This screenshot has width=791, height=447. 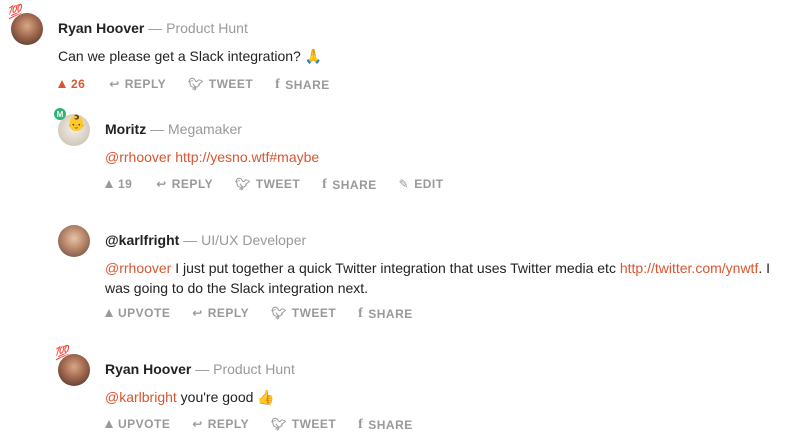 What do you see at coordinates (689, 268) in the screenshot?
I see `url-link: http://twitter.com/ynwtf` at bounding box center [689, 268].